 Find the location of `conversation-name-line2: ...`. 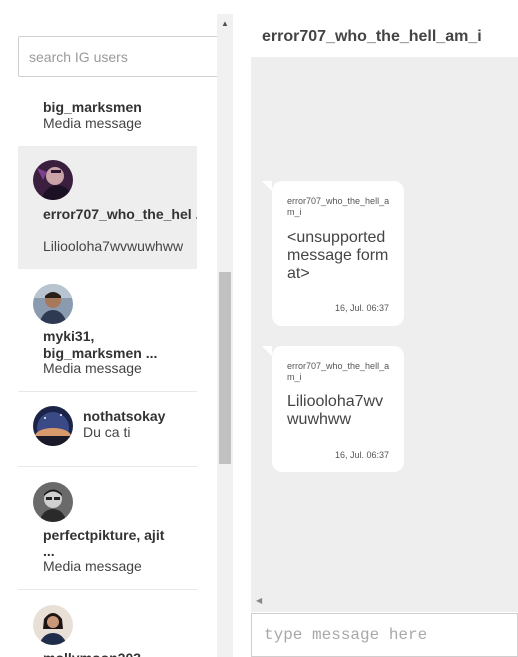

conversation-name-line2: ... is located at coordinates (49, 551).